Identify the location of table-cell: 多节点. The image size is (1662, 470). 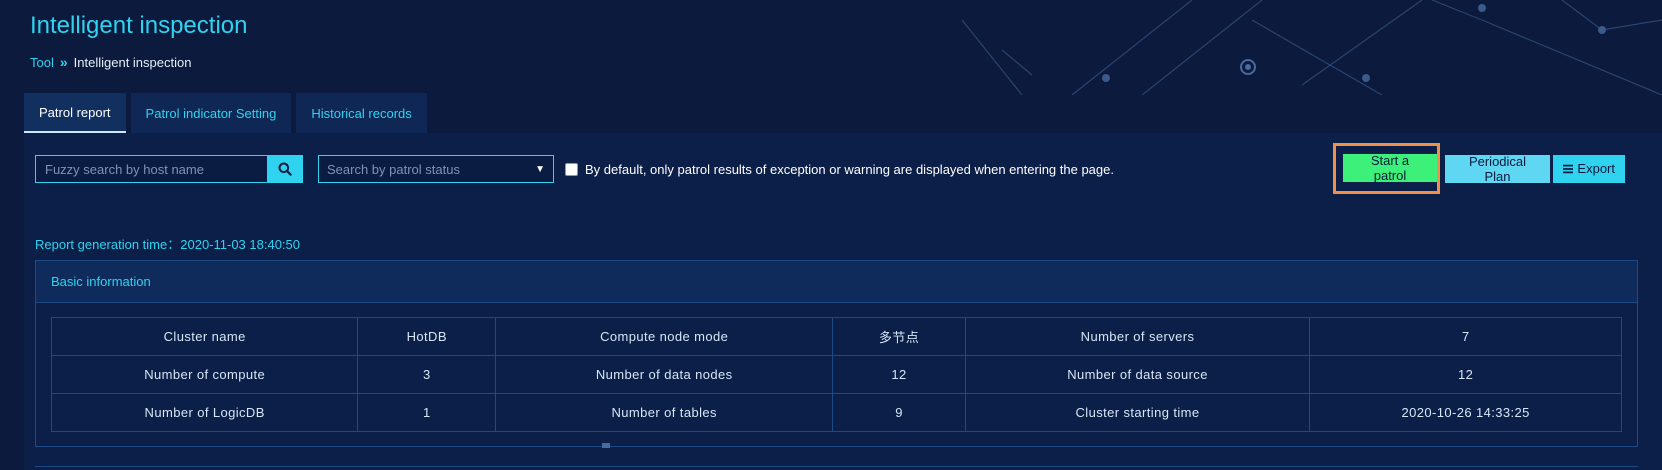
(899, 336).